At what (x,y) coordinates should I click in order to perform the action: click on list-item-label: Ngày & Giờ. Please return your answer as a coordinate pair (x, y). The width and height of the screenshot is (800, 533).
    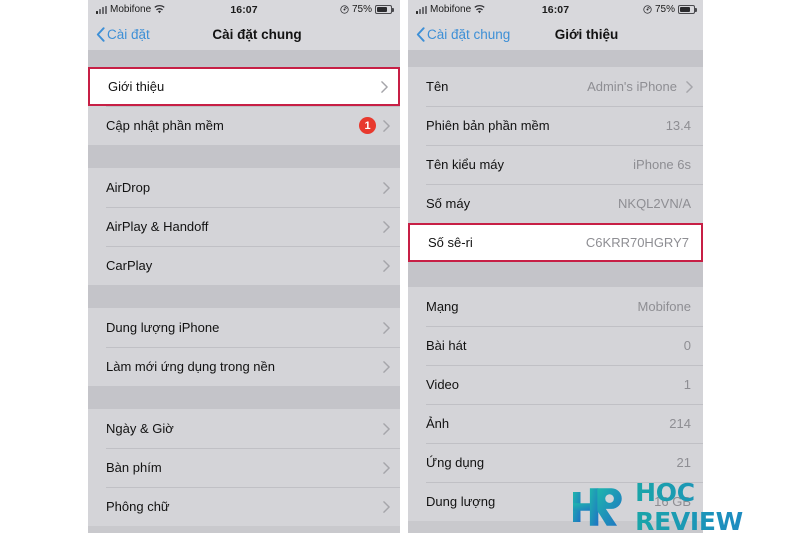
    Looking at the image, I should click on (140, 428).